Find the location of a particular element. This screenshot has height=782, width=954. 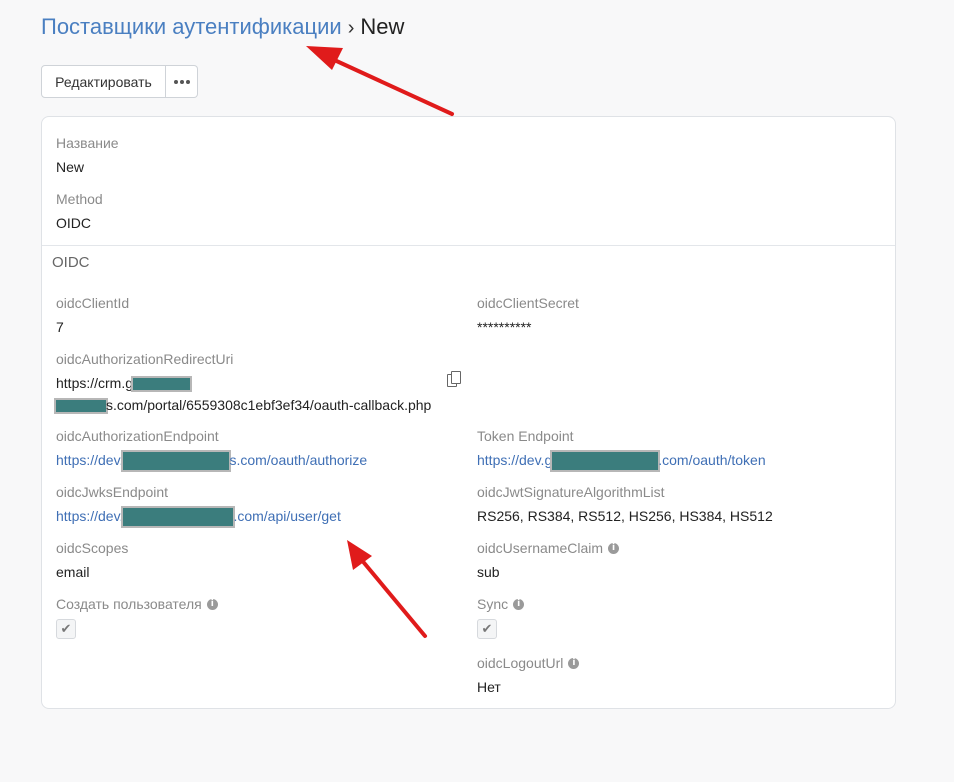

annotation-arrow-top is located at coordinates (380, 81).